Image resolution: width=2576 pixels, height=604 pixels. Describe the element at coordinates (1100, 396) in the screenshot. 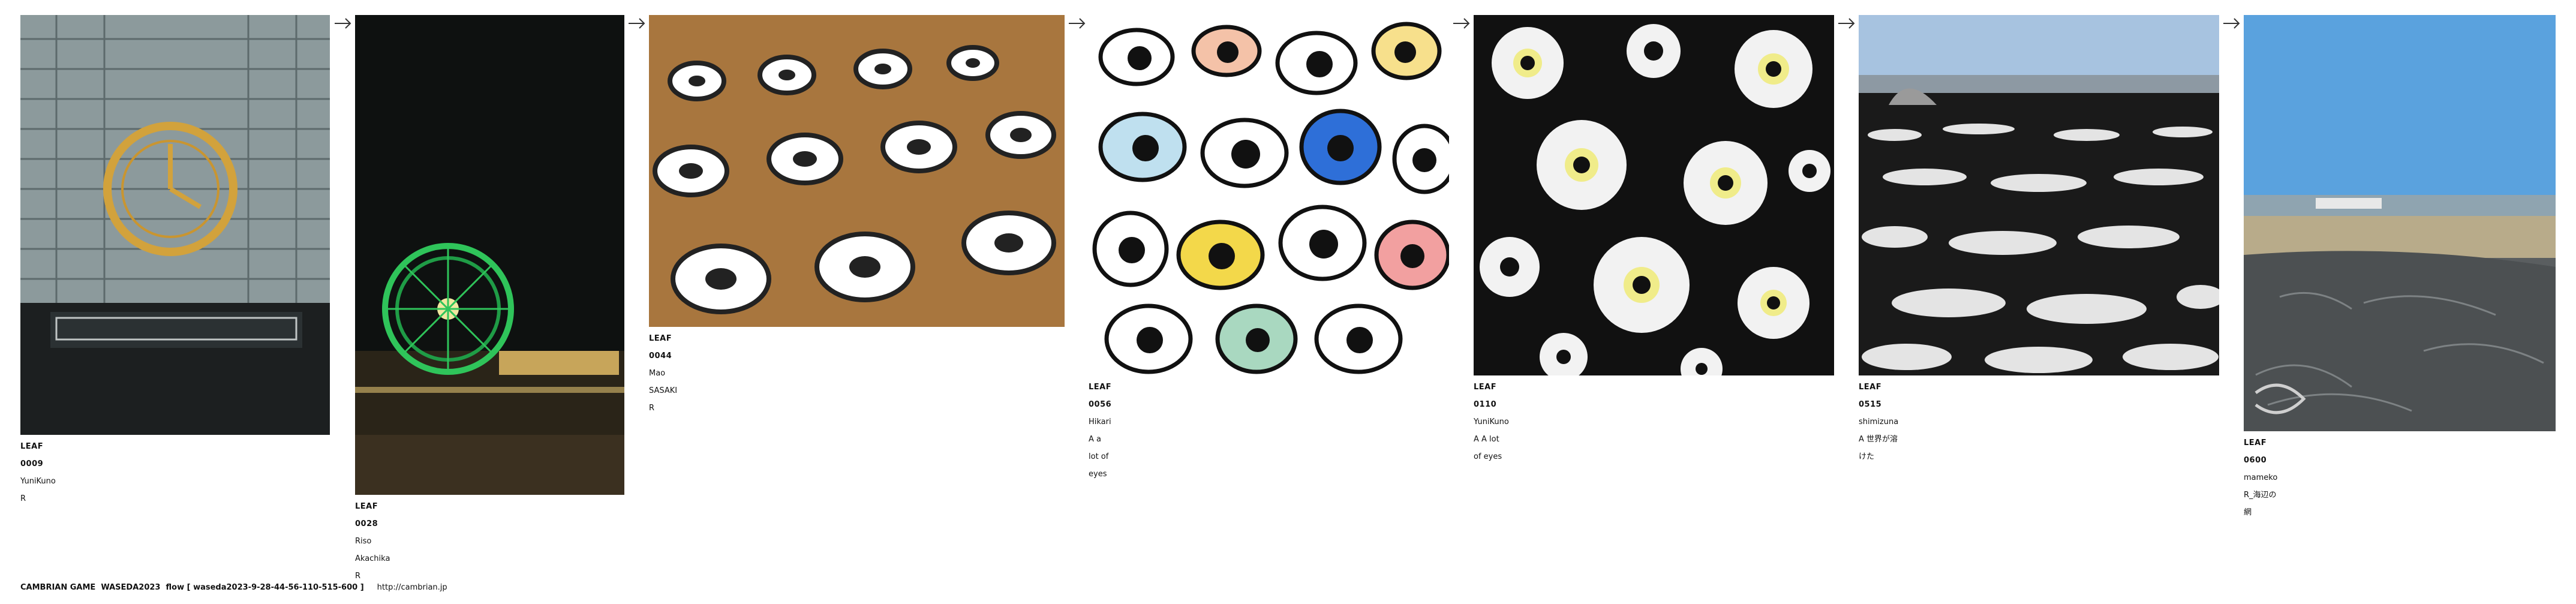

I see `leaf-id: LEAF 0056` at that location.